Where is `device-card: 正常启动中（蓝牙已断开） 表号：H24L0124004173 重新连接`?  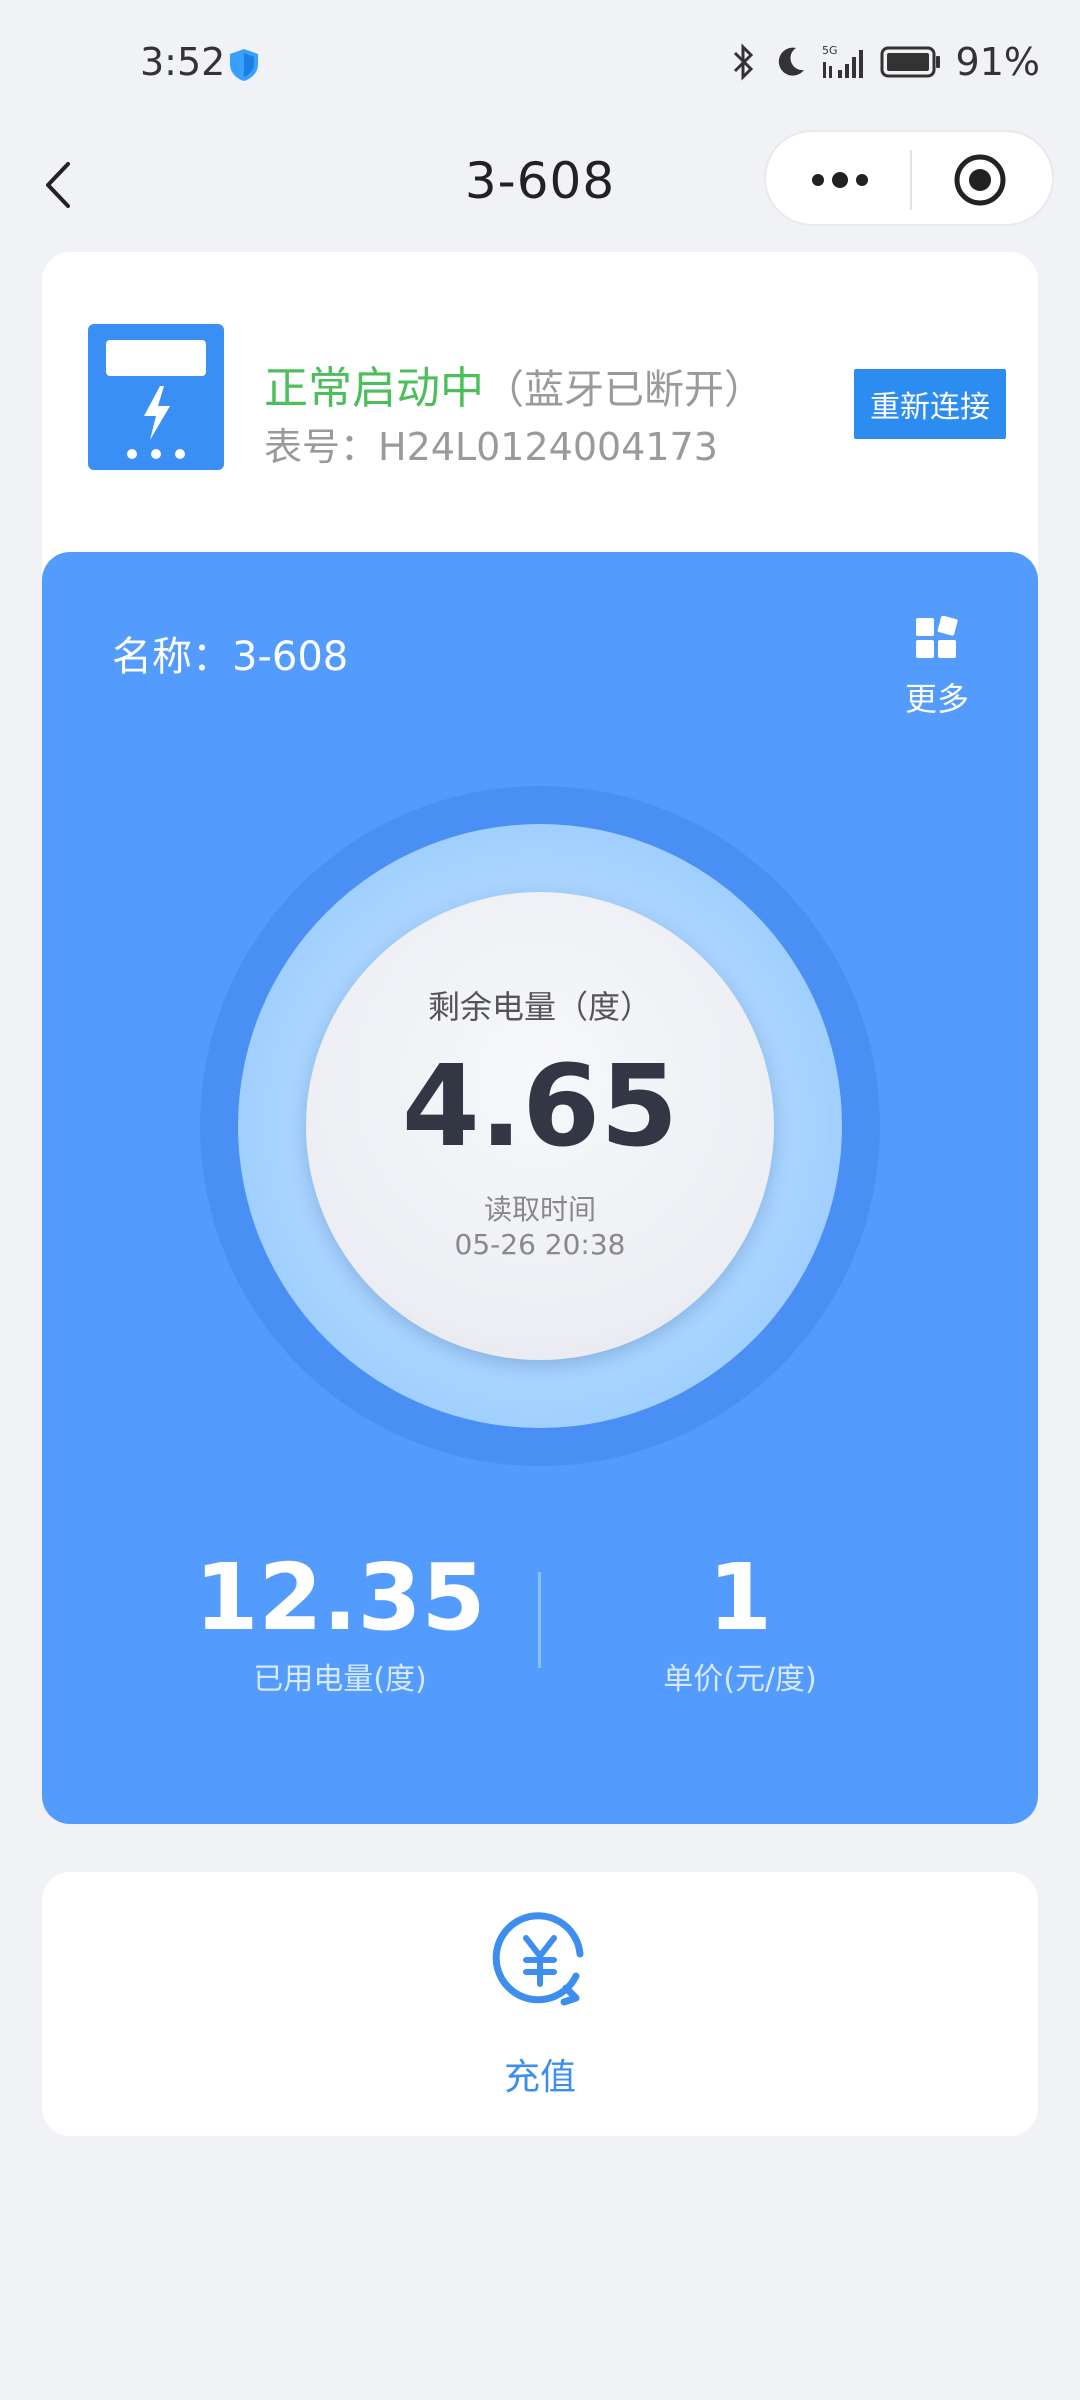
device-card: 正常启动中（蓝牙已断开） 表号：H24L0124004173 重新连接 is located at coordinates (540, 412).